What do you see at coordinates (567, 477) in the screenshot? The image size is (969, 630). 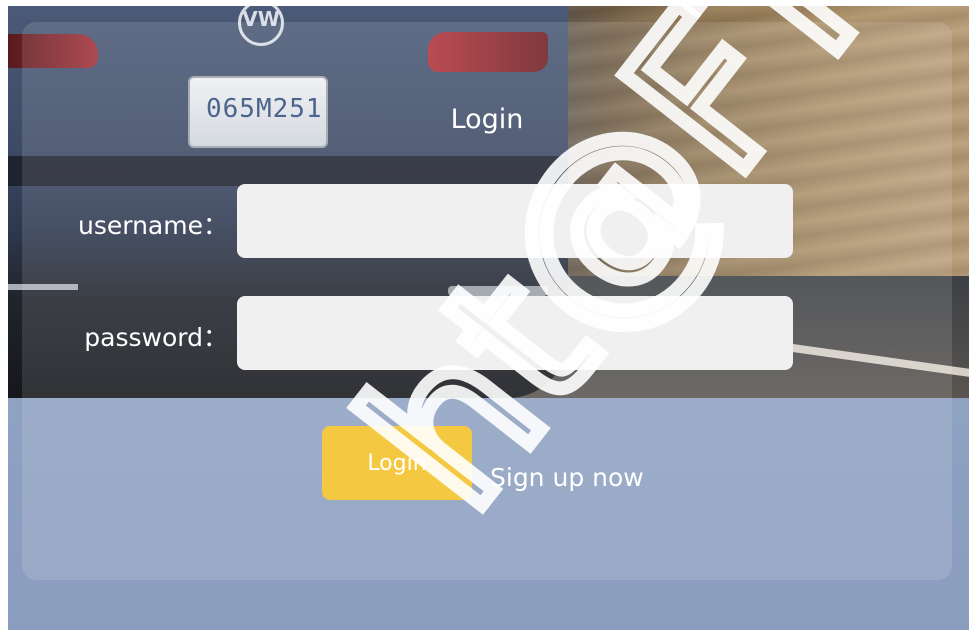 I see `signup-link: Sign up now` at bounding box center [567, 477].